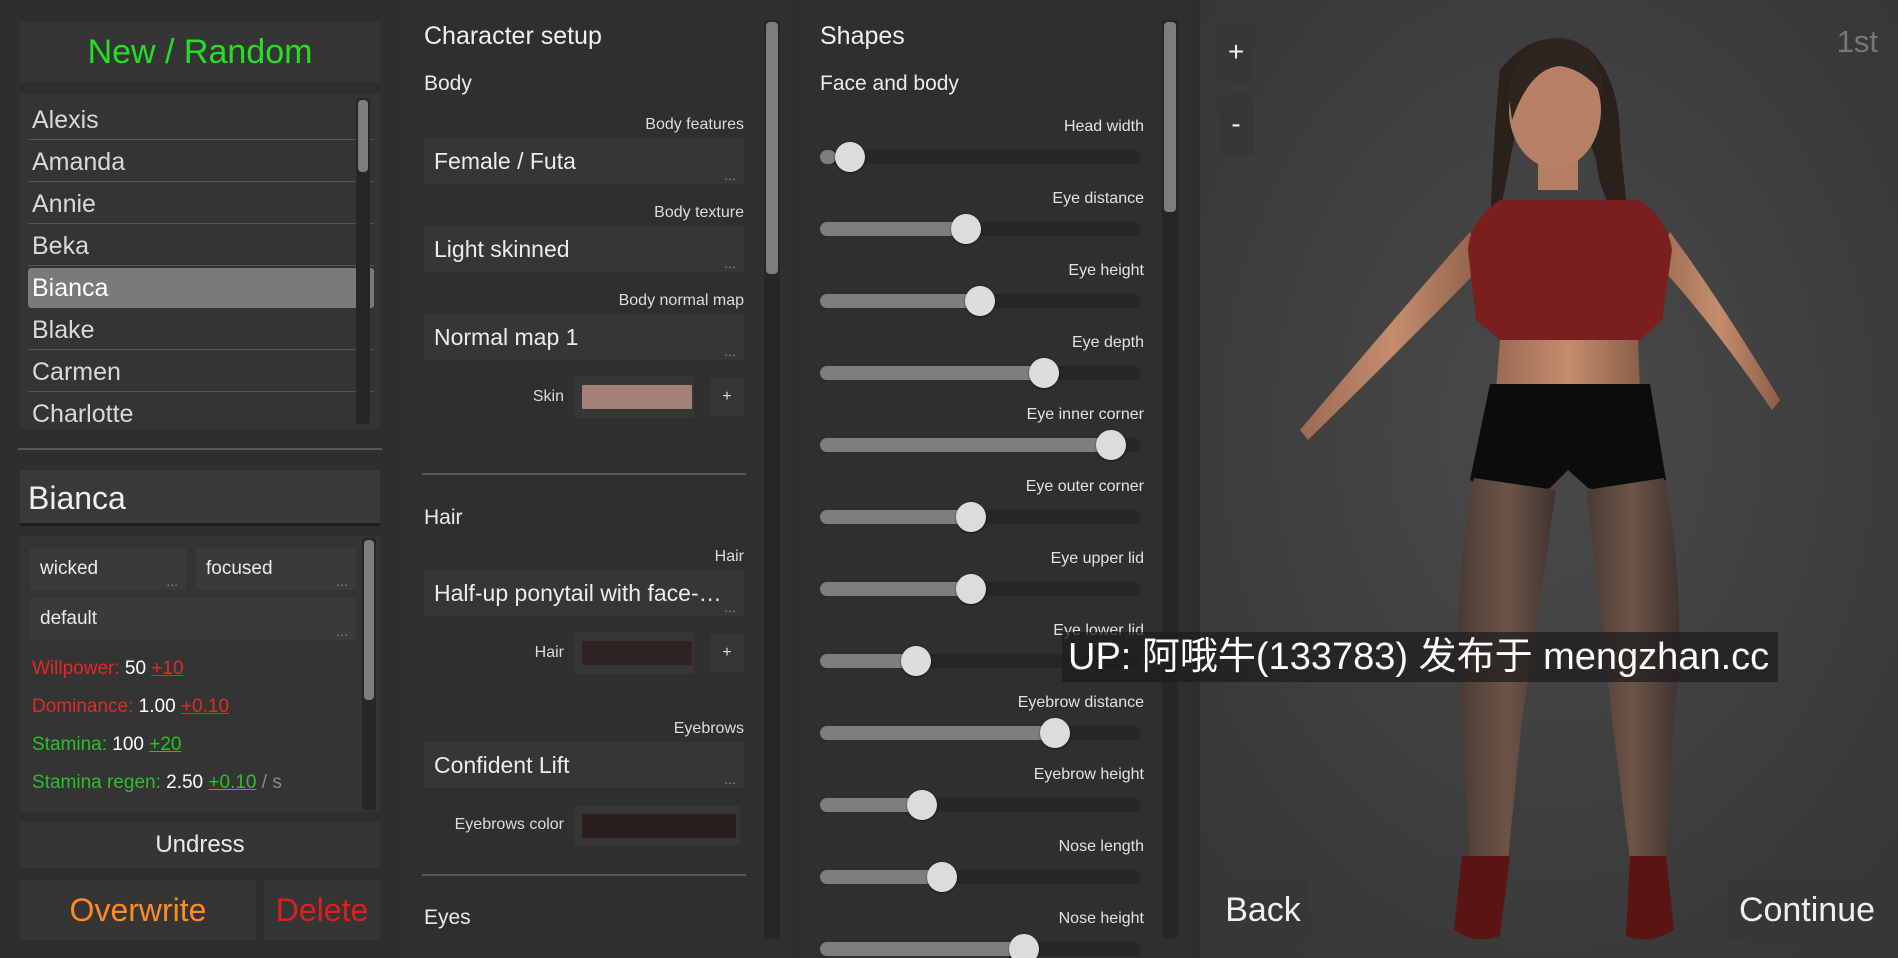 Image resolution: width=1898 pixels, height=958 pixels. I want to click on trait-panel-scroll-thumb, so click(369, 620).